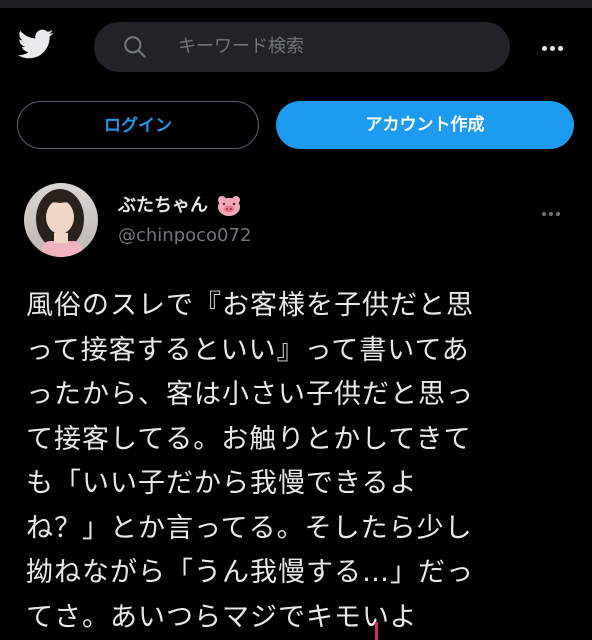  I want to click on header: キーワード検索, so click(296, 48).